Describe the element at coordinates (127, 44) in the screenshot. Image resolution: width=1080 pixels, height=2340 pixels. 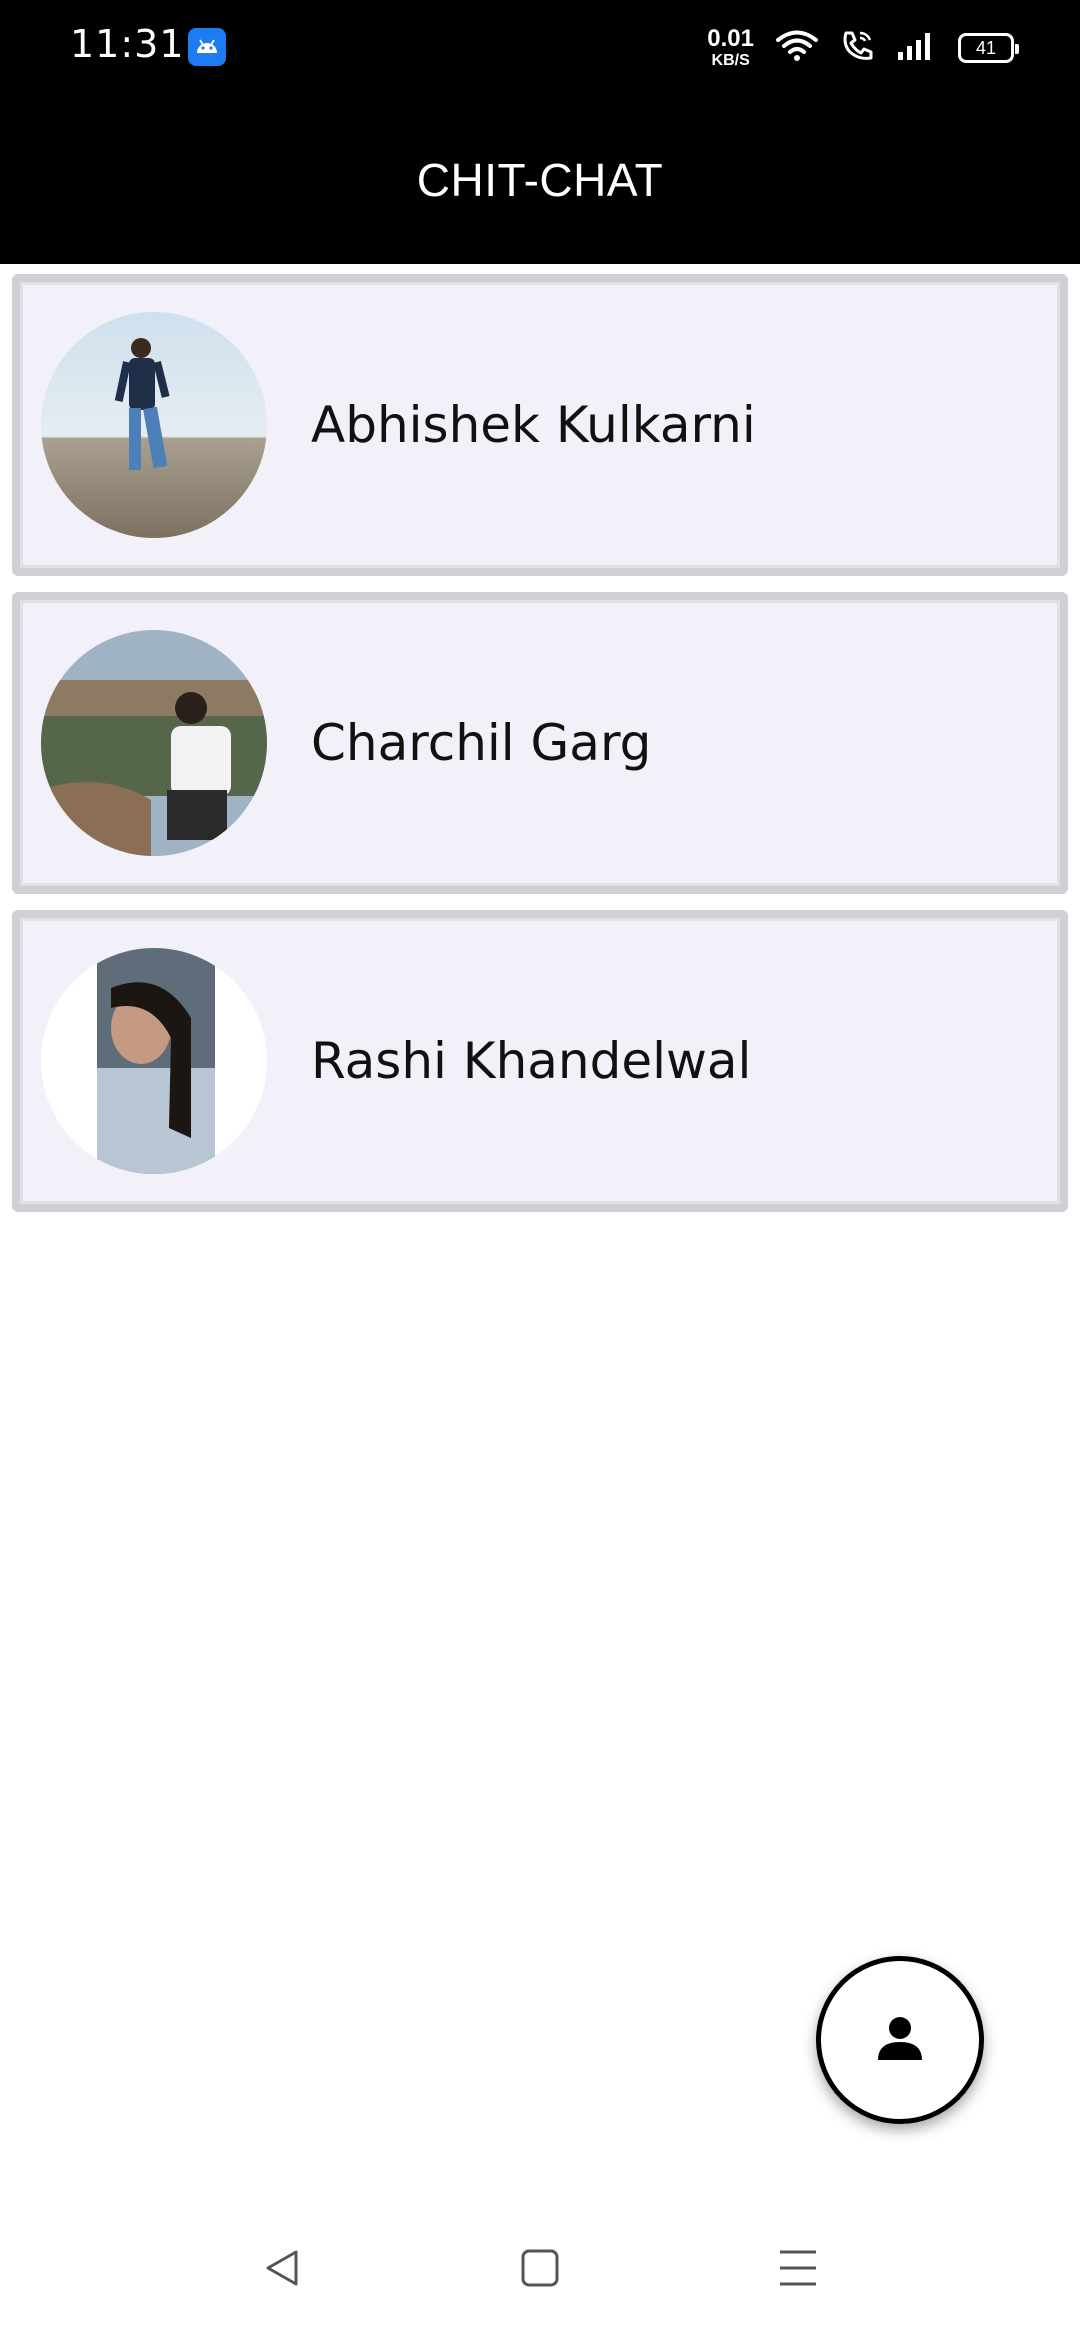
I see `status-time: 11:31` at that location.